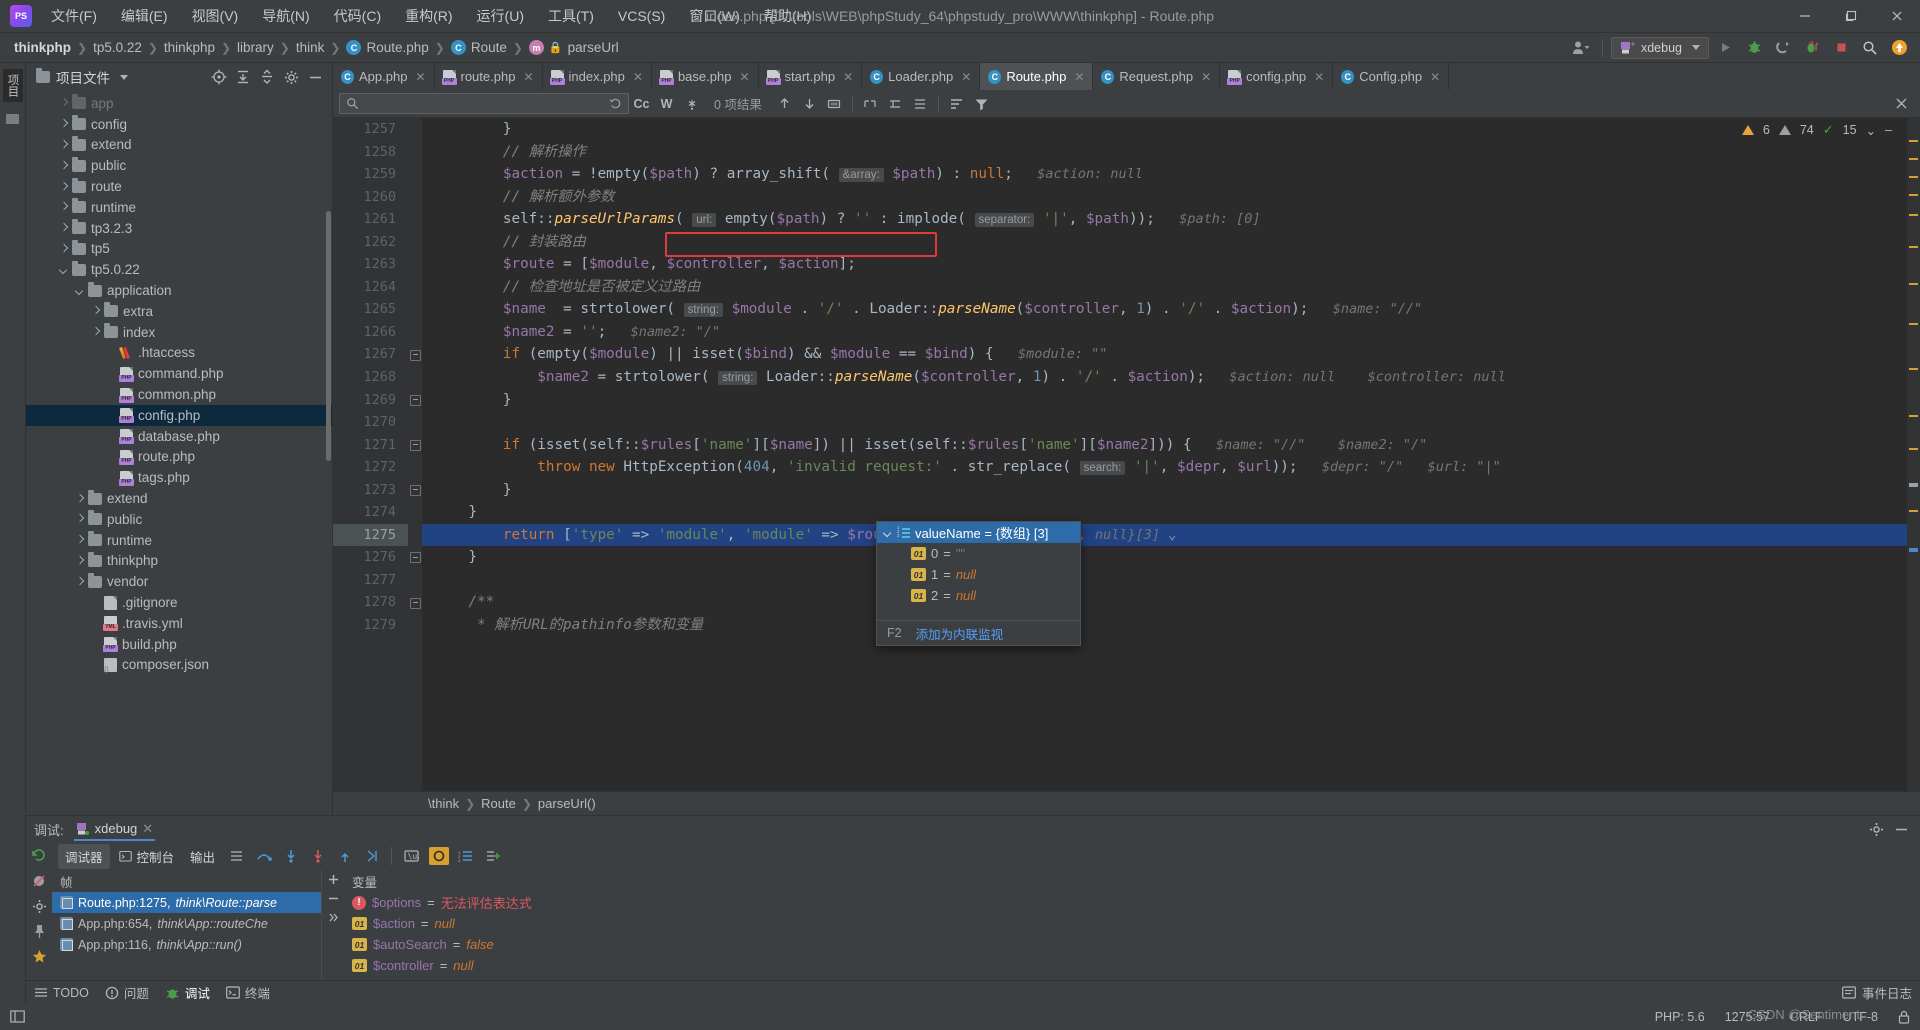  Describe the element at coordinates (1901, 103) in the screenshot. I see `close-find-bar-button` at that location.